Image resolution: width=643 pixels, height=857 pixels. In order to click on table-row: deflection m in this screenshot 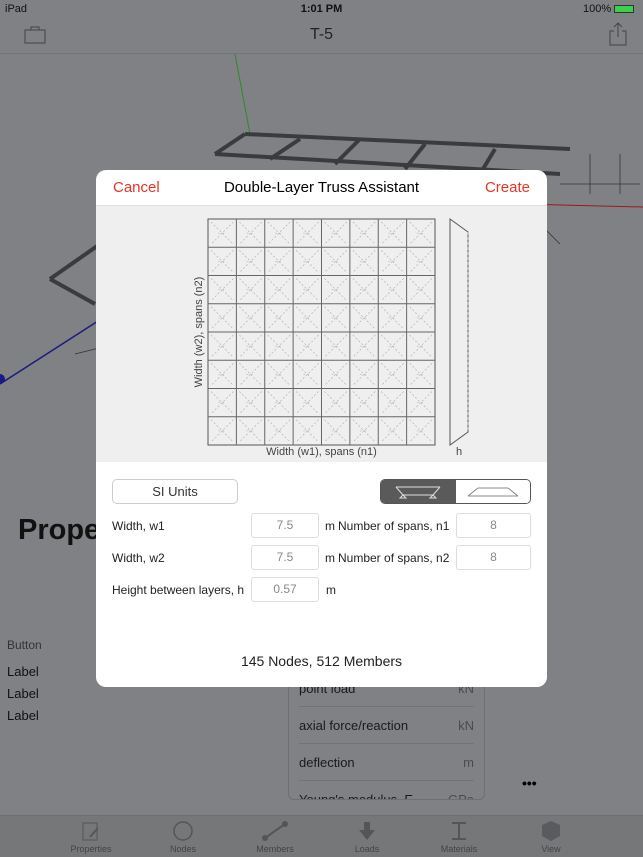, I will do `click(386, 762)`.